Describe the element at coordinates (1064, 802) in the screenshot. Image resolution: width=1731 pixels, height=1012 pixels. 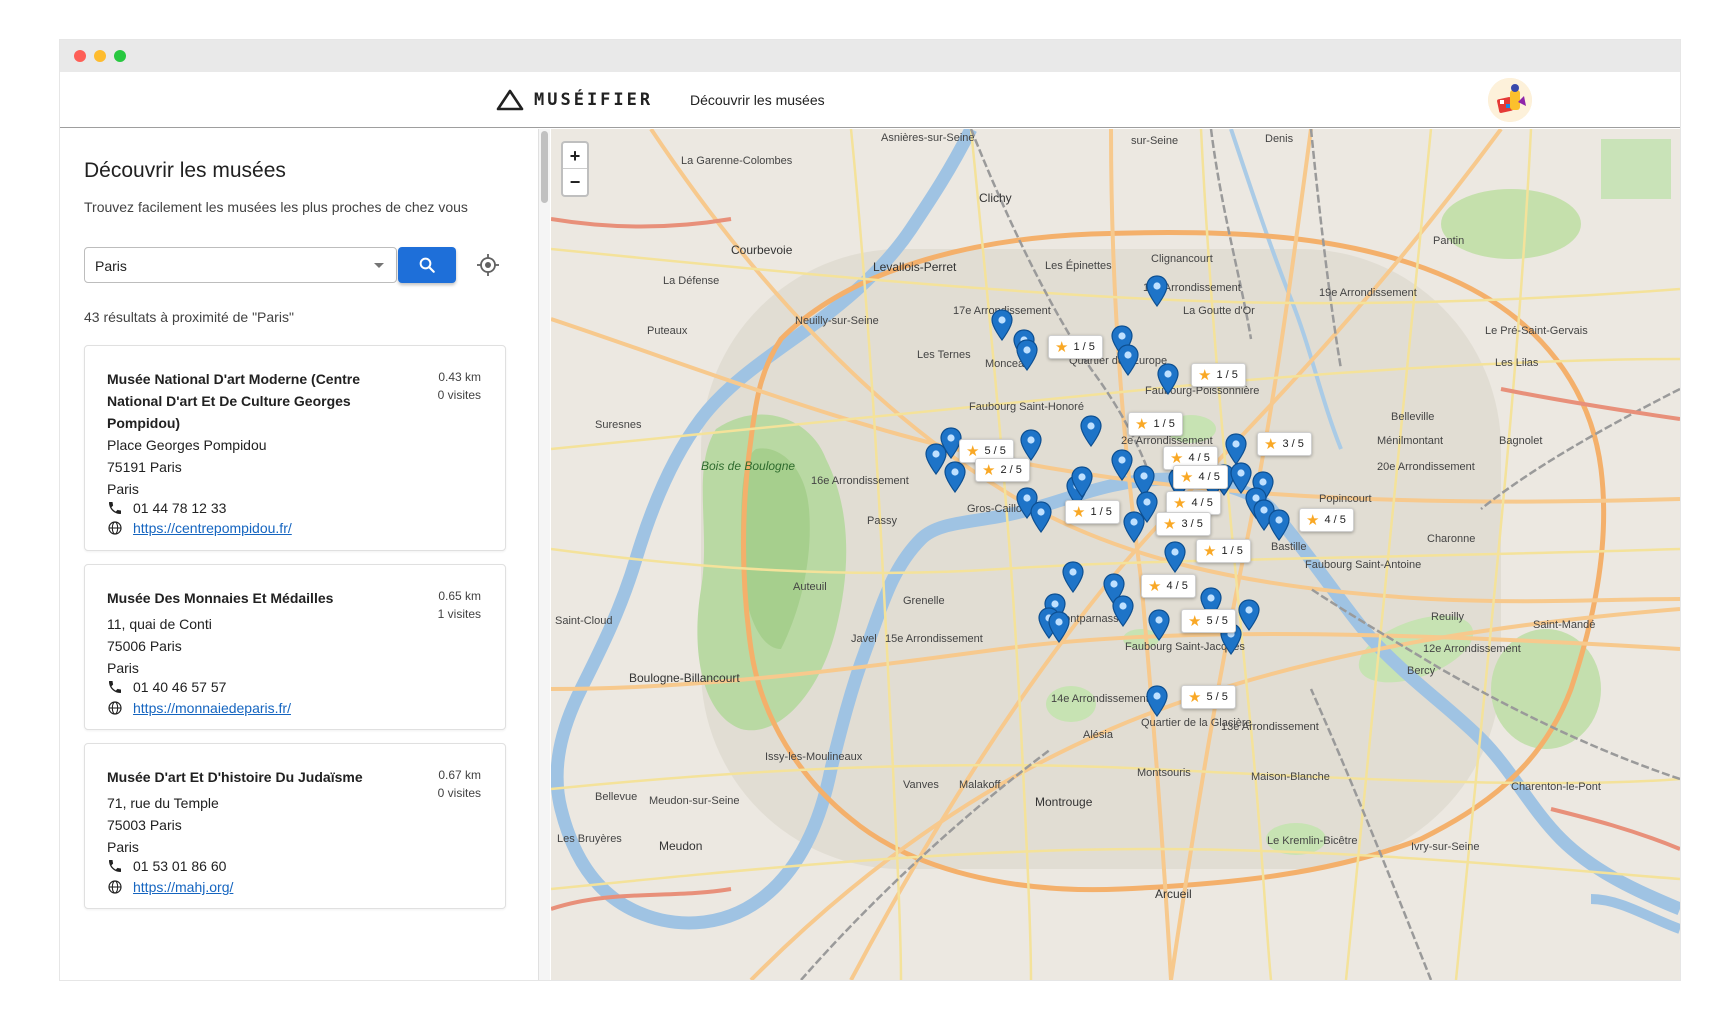
I see `map-label: Montrouge` at that location.